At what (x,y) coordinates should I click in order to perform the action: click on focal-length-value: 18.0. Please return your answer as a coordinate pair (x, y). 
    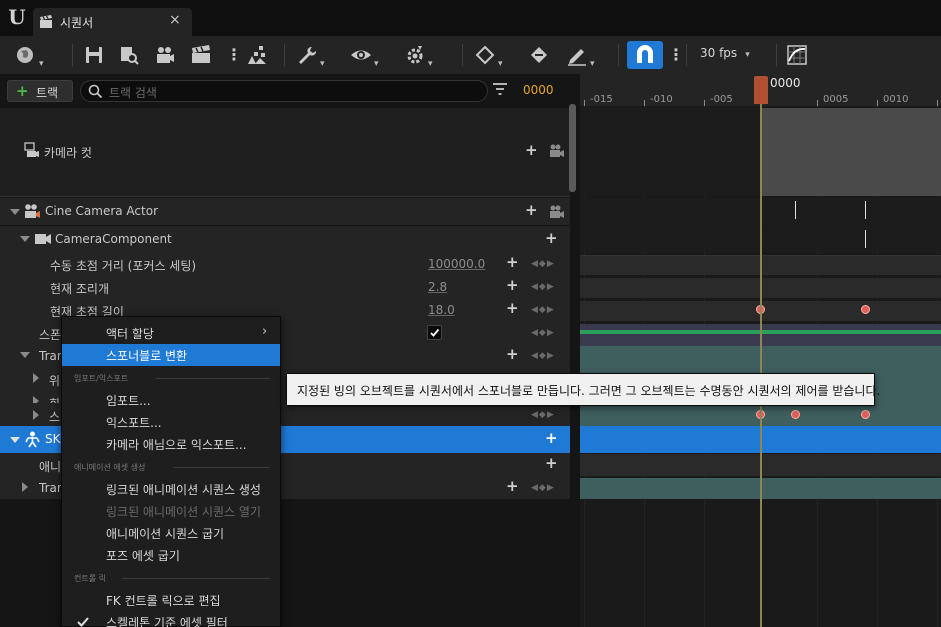
    Looking at the image, I should click on (441, 310).